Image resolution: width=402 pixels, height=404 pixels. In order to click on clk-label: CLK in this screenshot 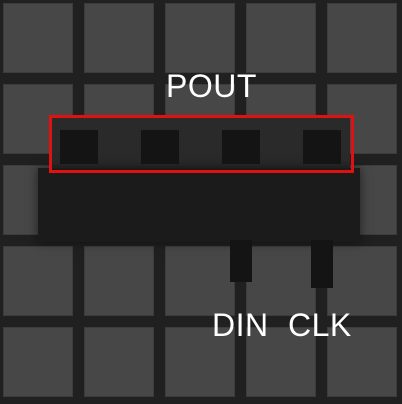, I will do `click(320, 325)`.